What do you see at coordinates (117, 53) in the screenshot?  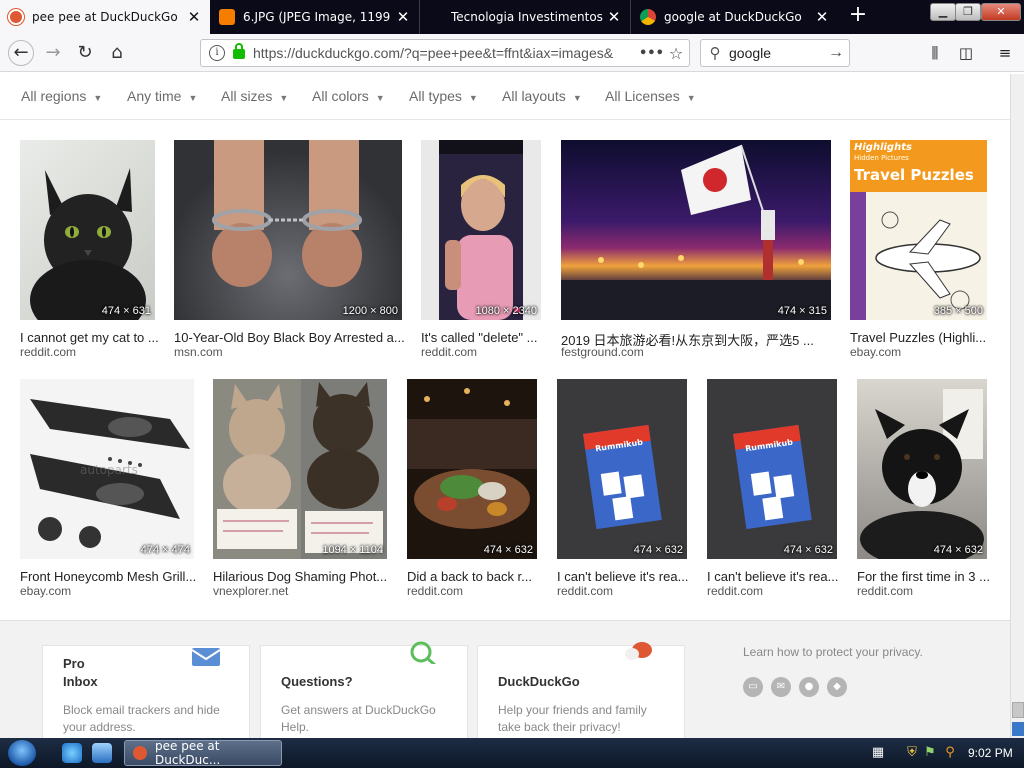 I see `home-icon: ⌂` at bounding box center [117, 53].